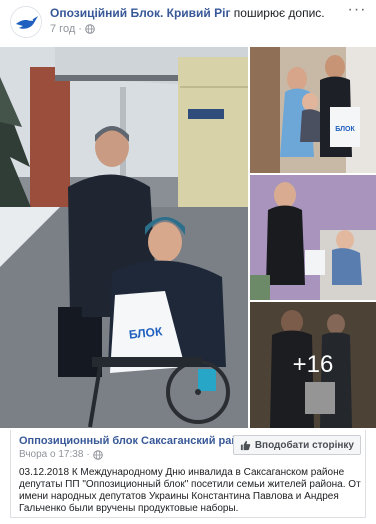 The height and width of the screenshot is (524, 376). I want to click on page-avatar, so click(26, 22).